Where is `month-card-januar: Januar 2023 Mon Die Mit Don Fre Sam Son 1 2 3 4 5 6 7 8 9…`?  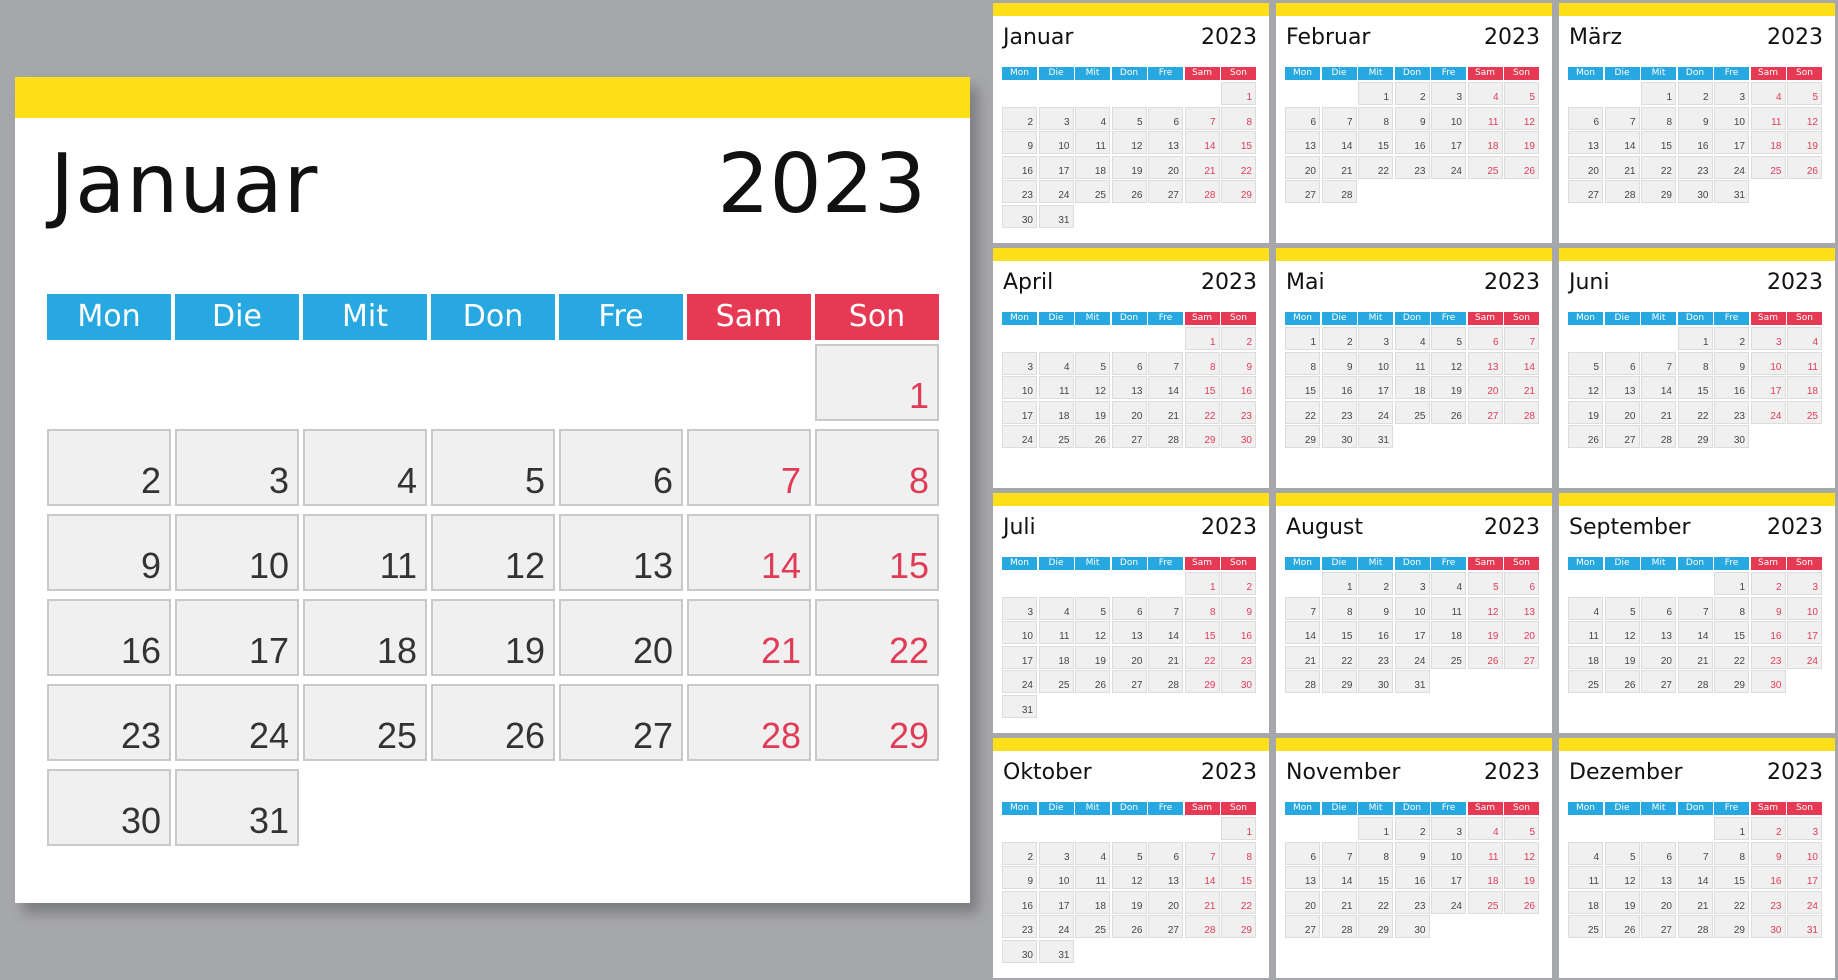
month-card-januar: Januar 2023 Mon Die Mit Don Fre Sam Son 1 2 3 4 5 6 7 8 9… is located at coordinates (1131, 123).